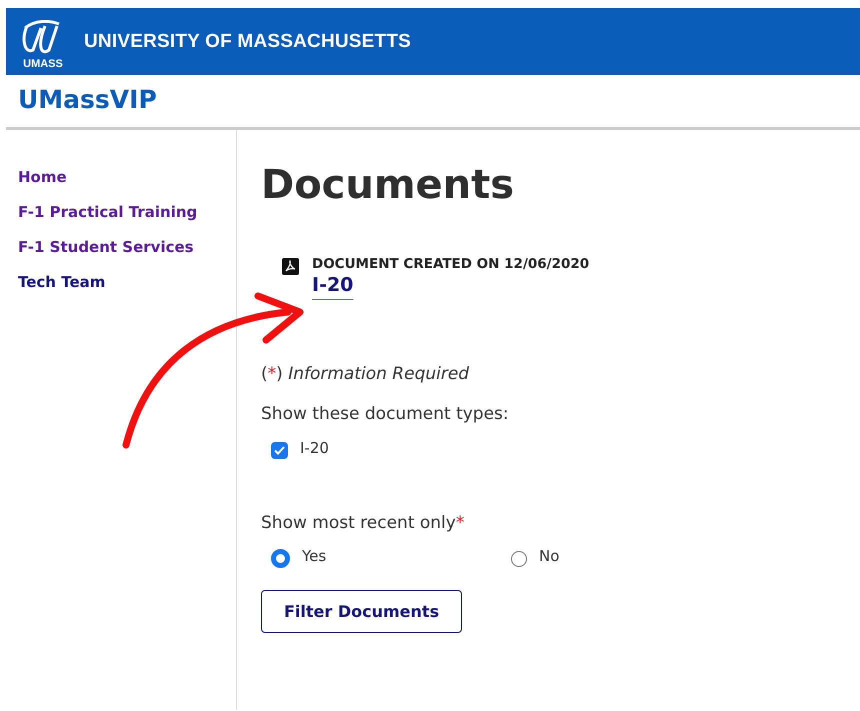  I want to click on pdf-icon, so click(290, 266).